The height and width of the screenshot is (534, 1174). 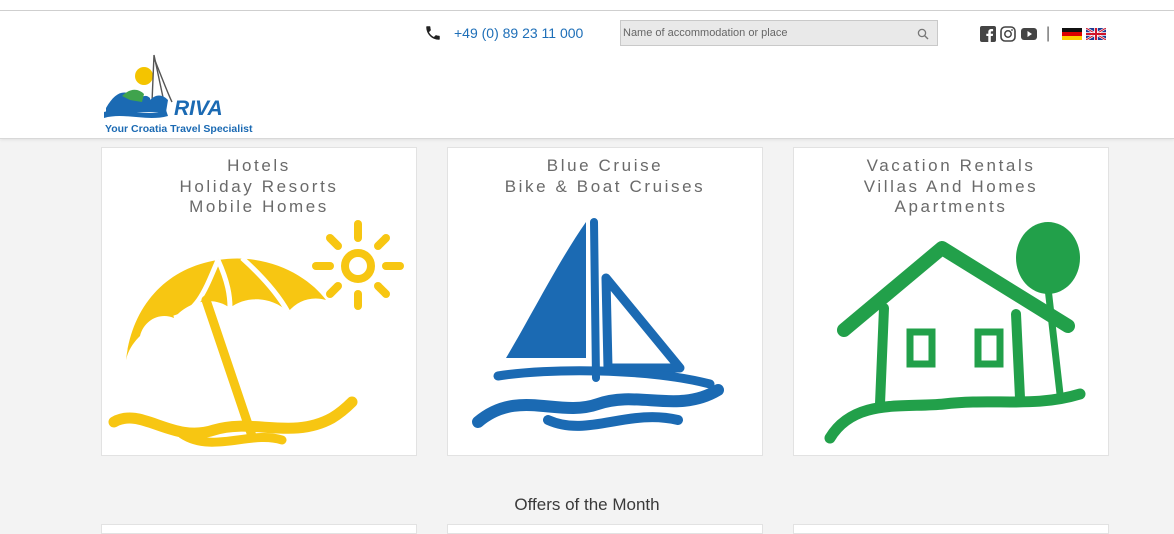 I want to click on logo-tagline: Your Croatia Travel Specialist, so click(x=179, y=129).